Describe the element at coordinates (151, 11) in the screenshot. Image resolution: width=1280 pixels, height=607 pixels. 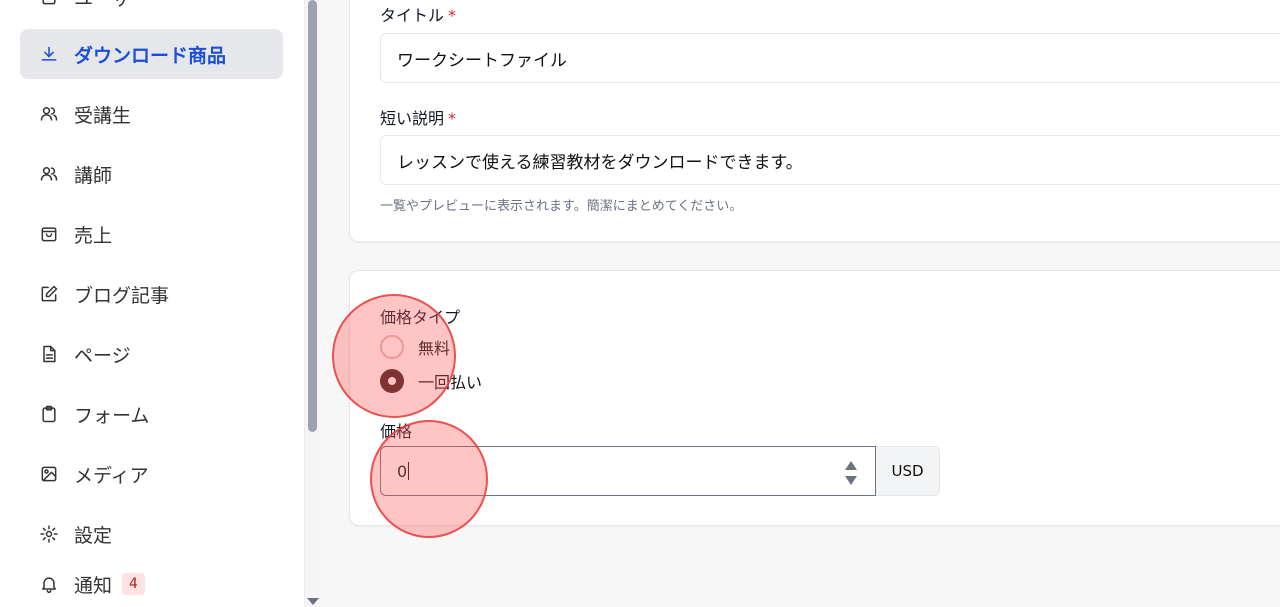
I see `sidebar-item-users-top: ユーザー` at that location.